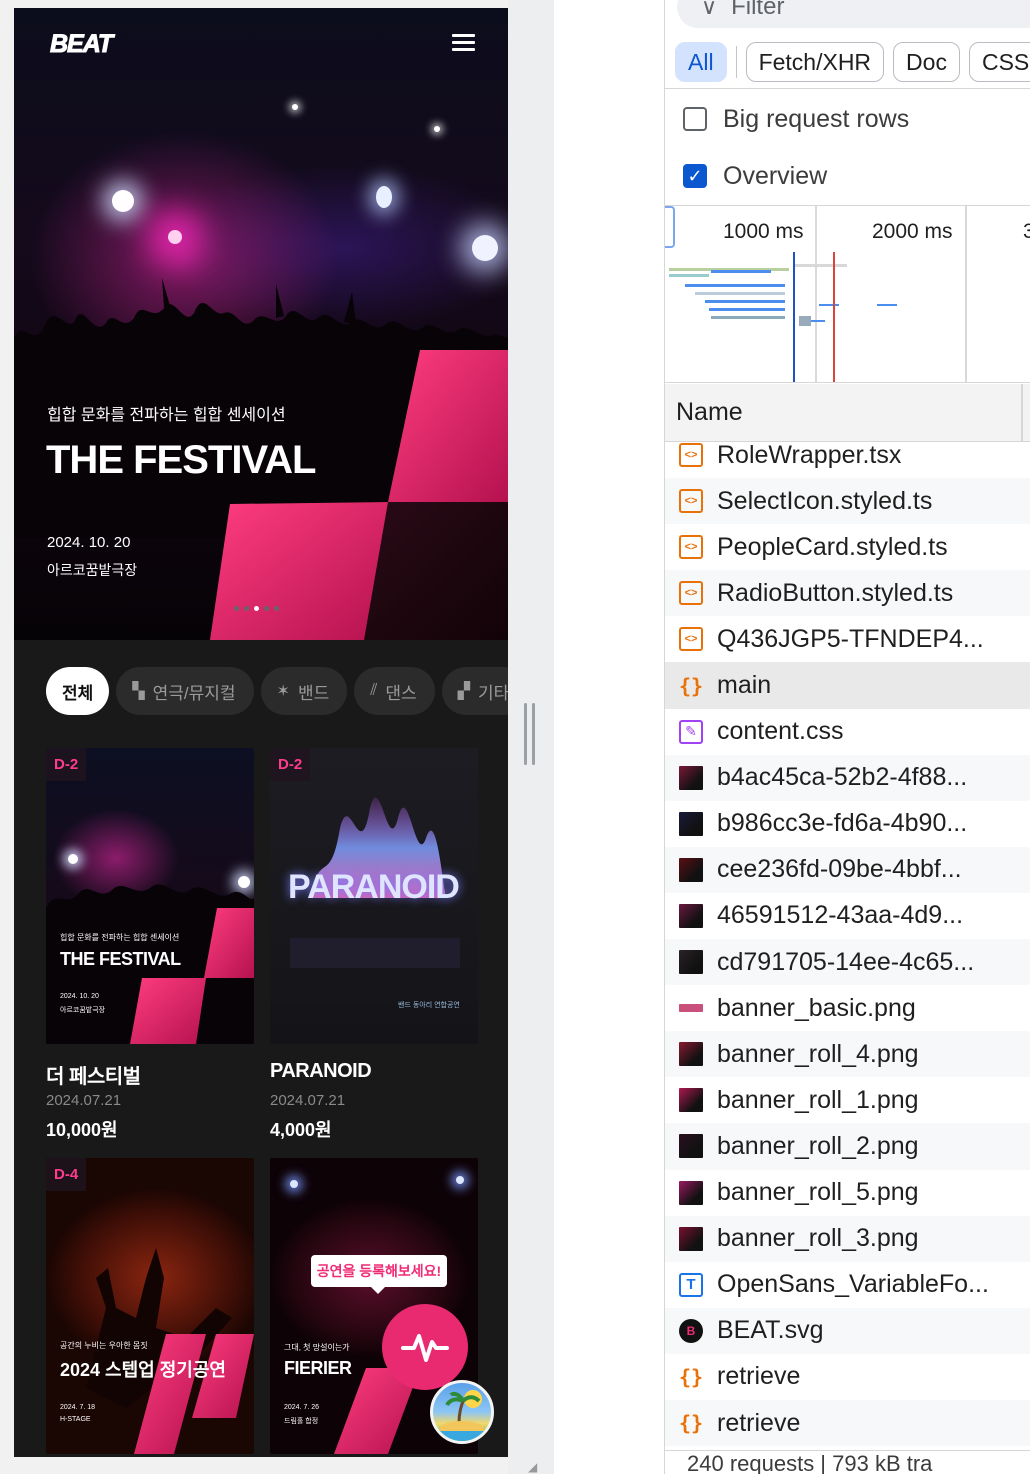  What do you see at coordinates (847, 732) in the screenshot?
I see `request-row: ✎ content.css` at bounding box center [847, 732].